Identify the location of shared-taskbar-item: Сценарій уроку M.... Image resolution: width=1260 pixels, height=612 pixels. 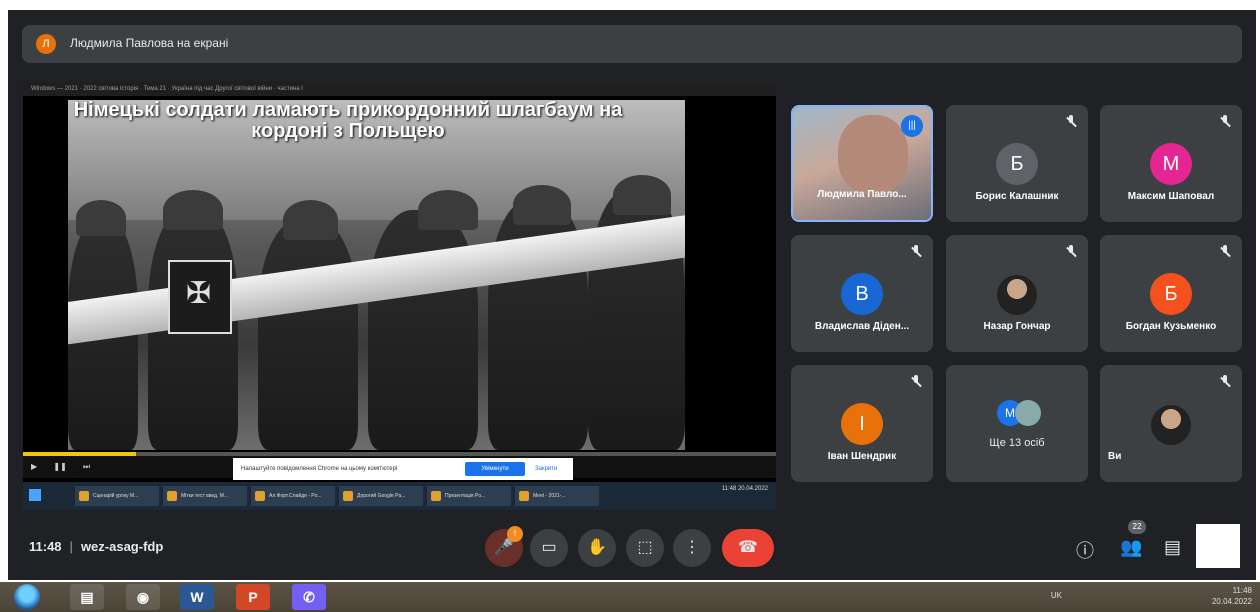
(117, 496).